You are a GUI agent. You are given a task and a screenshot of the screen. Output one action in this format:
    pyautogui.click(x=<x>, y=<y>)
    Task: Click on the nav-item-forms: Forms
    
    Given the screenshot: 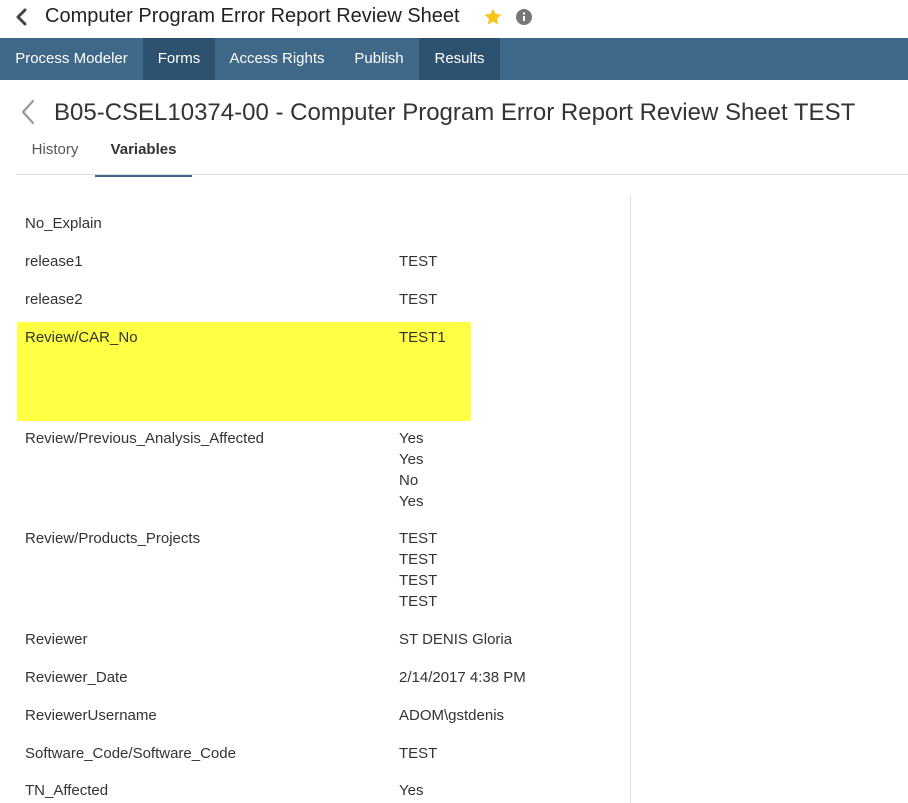 What is the action you would take?
    pyautogui.click(x=179, y=59)
    